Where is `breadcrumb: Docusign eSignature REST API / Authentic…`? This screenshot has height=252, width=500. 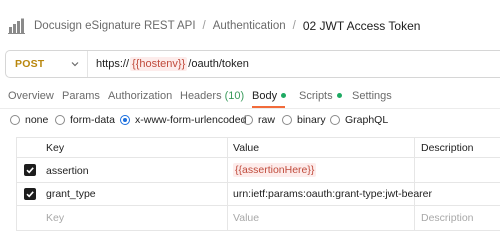 breadcrumb: Docusign eSignature REST API / Authentic… is located at coordinates (214, 26).